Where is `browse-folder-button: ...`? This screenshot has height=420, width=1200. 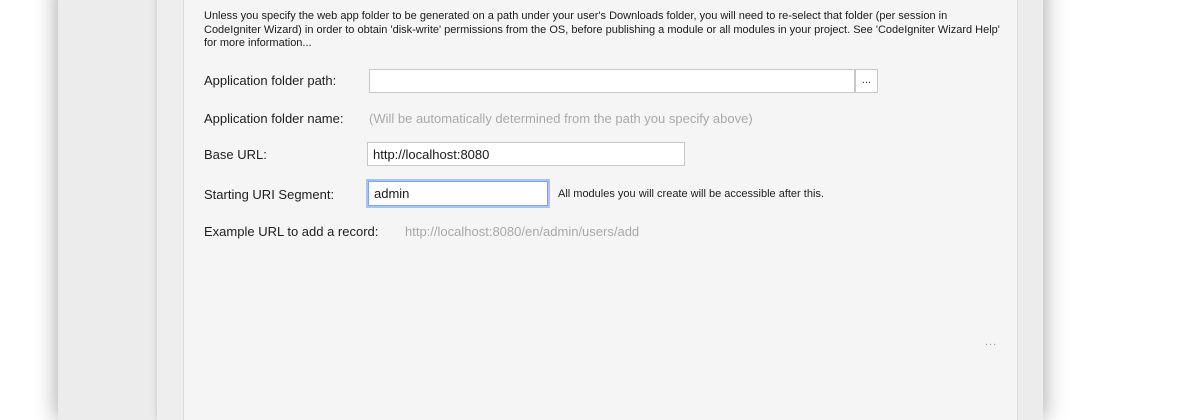 browse-folder-button: ... is located at coordinates (866, 81).